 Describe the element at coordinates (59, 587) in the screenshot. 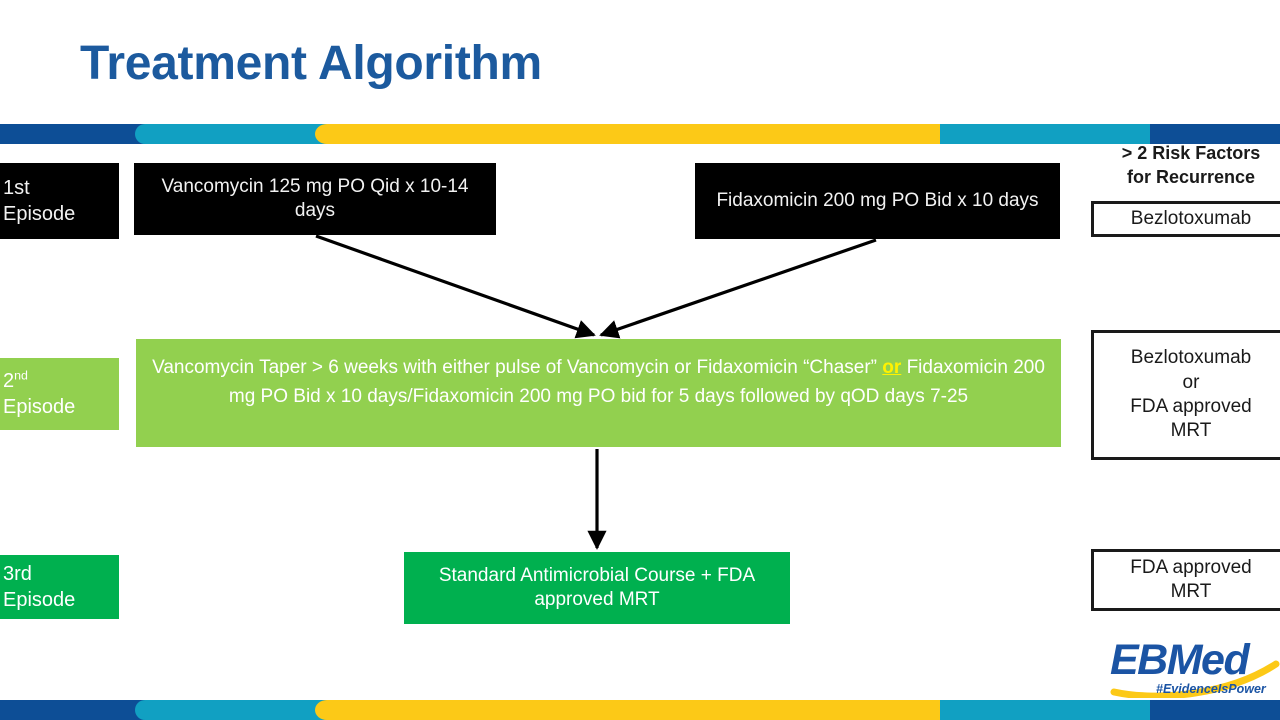

I see `episode-label-third: 3rd Episode` at that location.